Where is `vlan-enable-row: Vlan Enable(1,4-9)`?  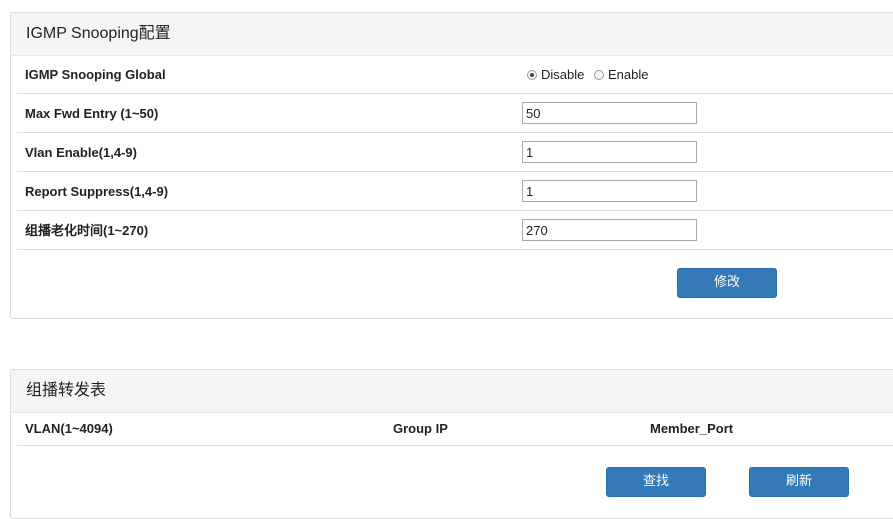
vlan-enable-row: Vlan Enable(1,4-9) is located at coordinates (455, 152).